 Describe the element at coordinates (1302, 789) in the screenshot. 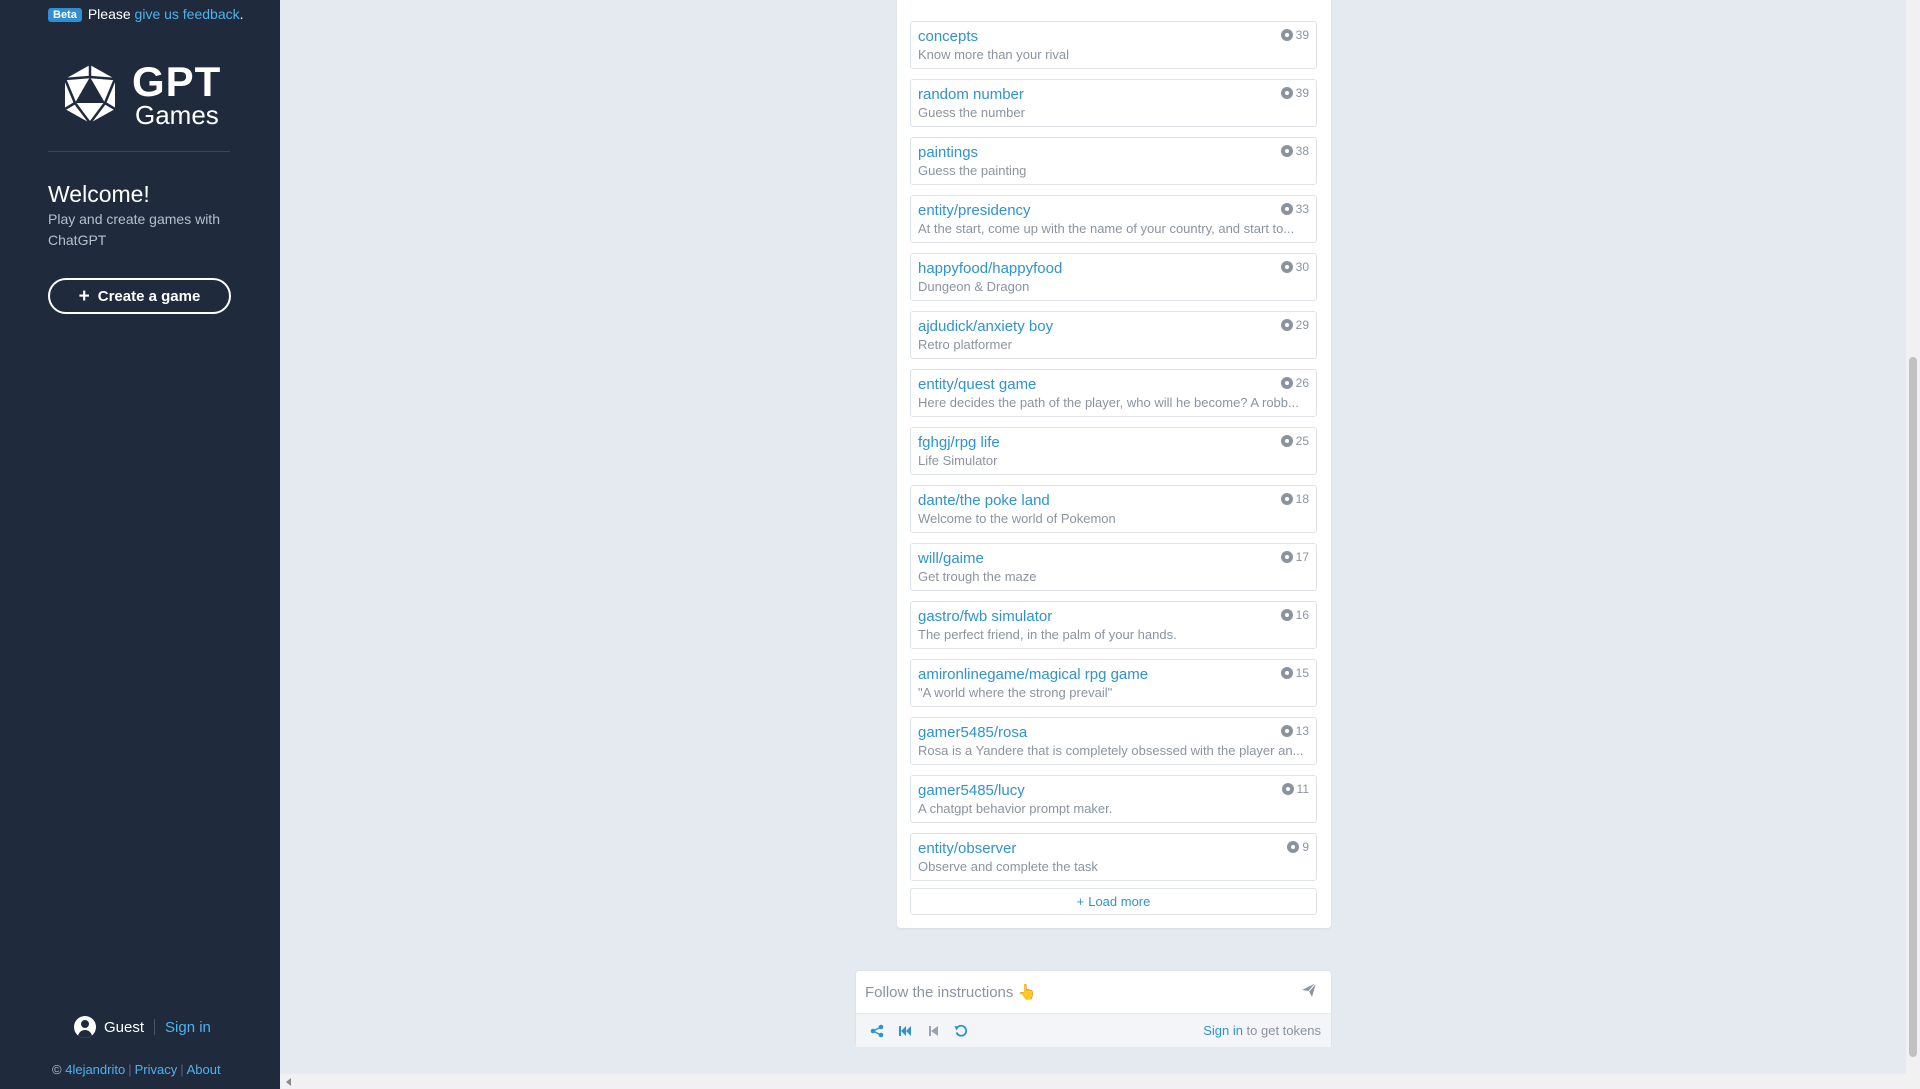

I see `player-count-value: 11` at that location.